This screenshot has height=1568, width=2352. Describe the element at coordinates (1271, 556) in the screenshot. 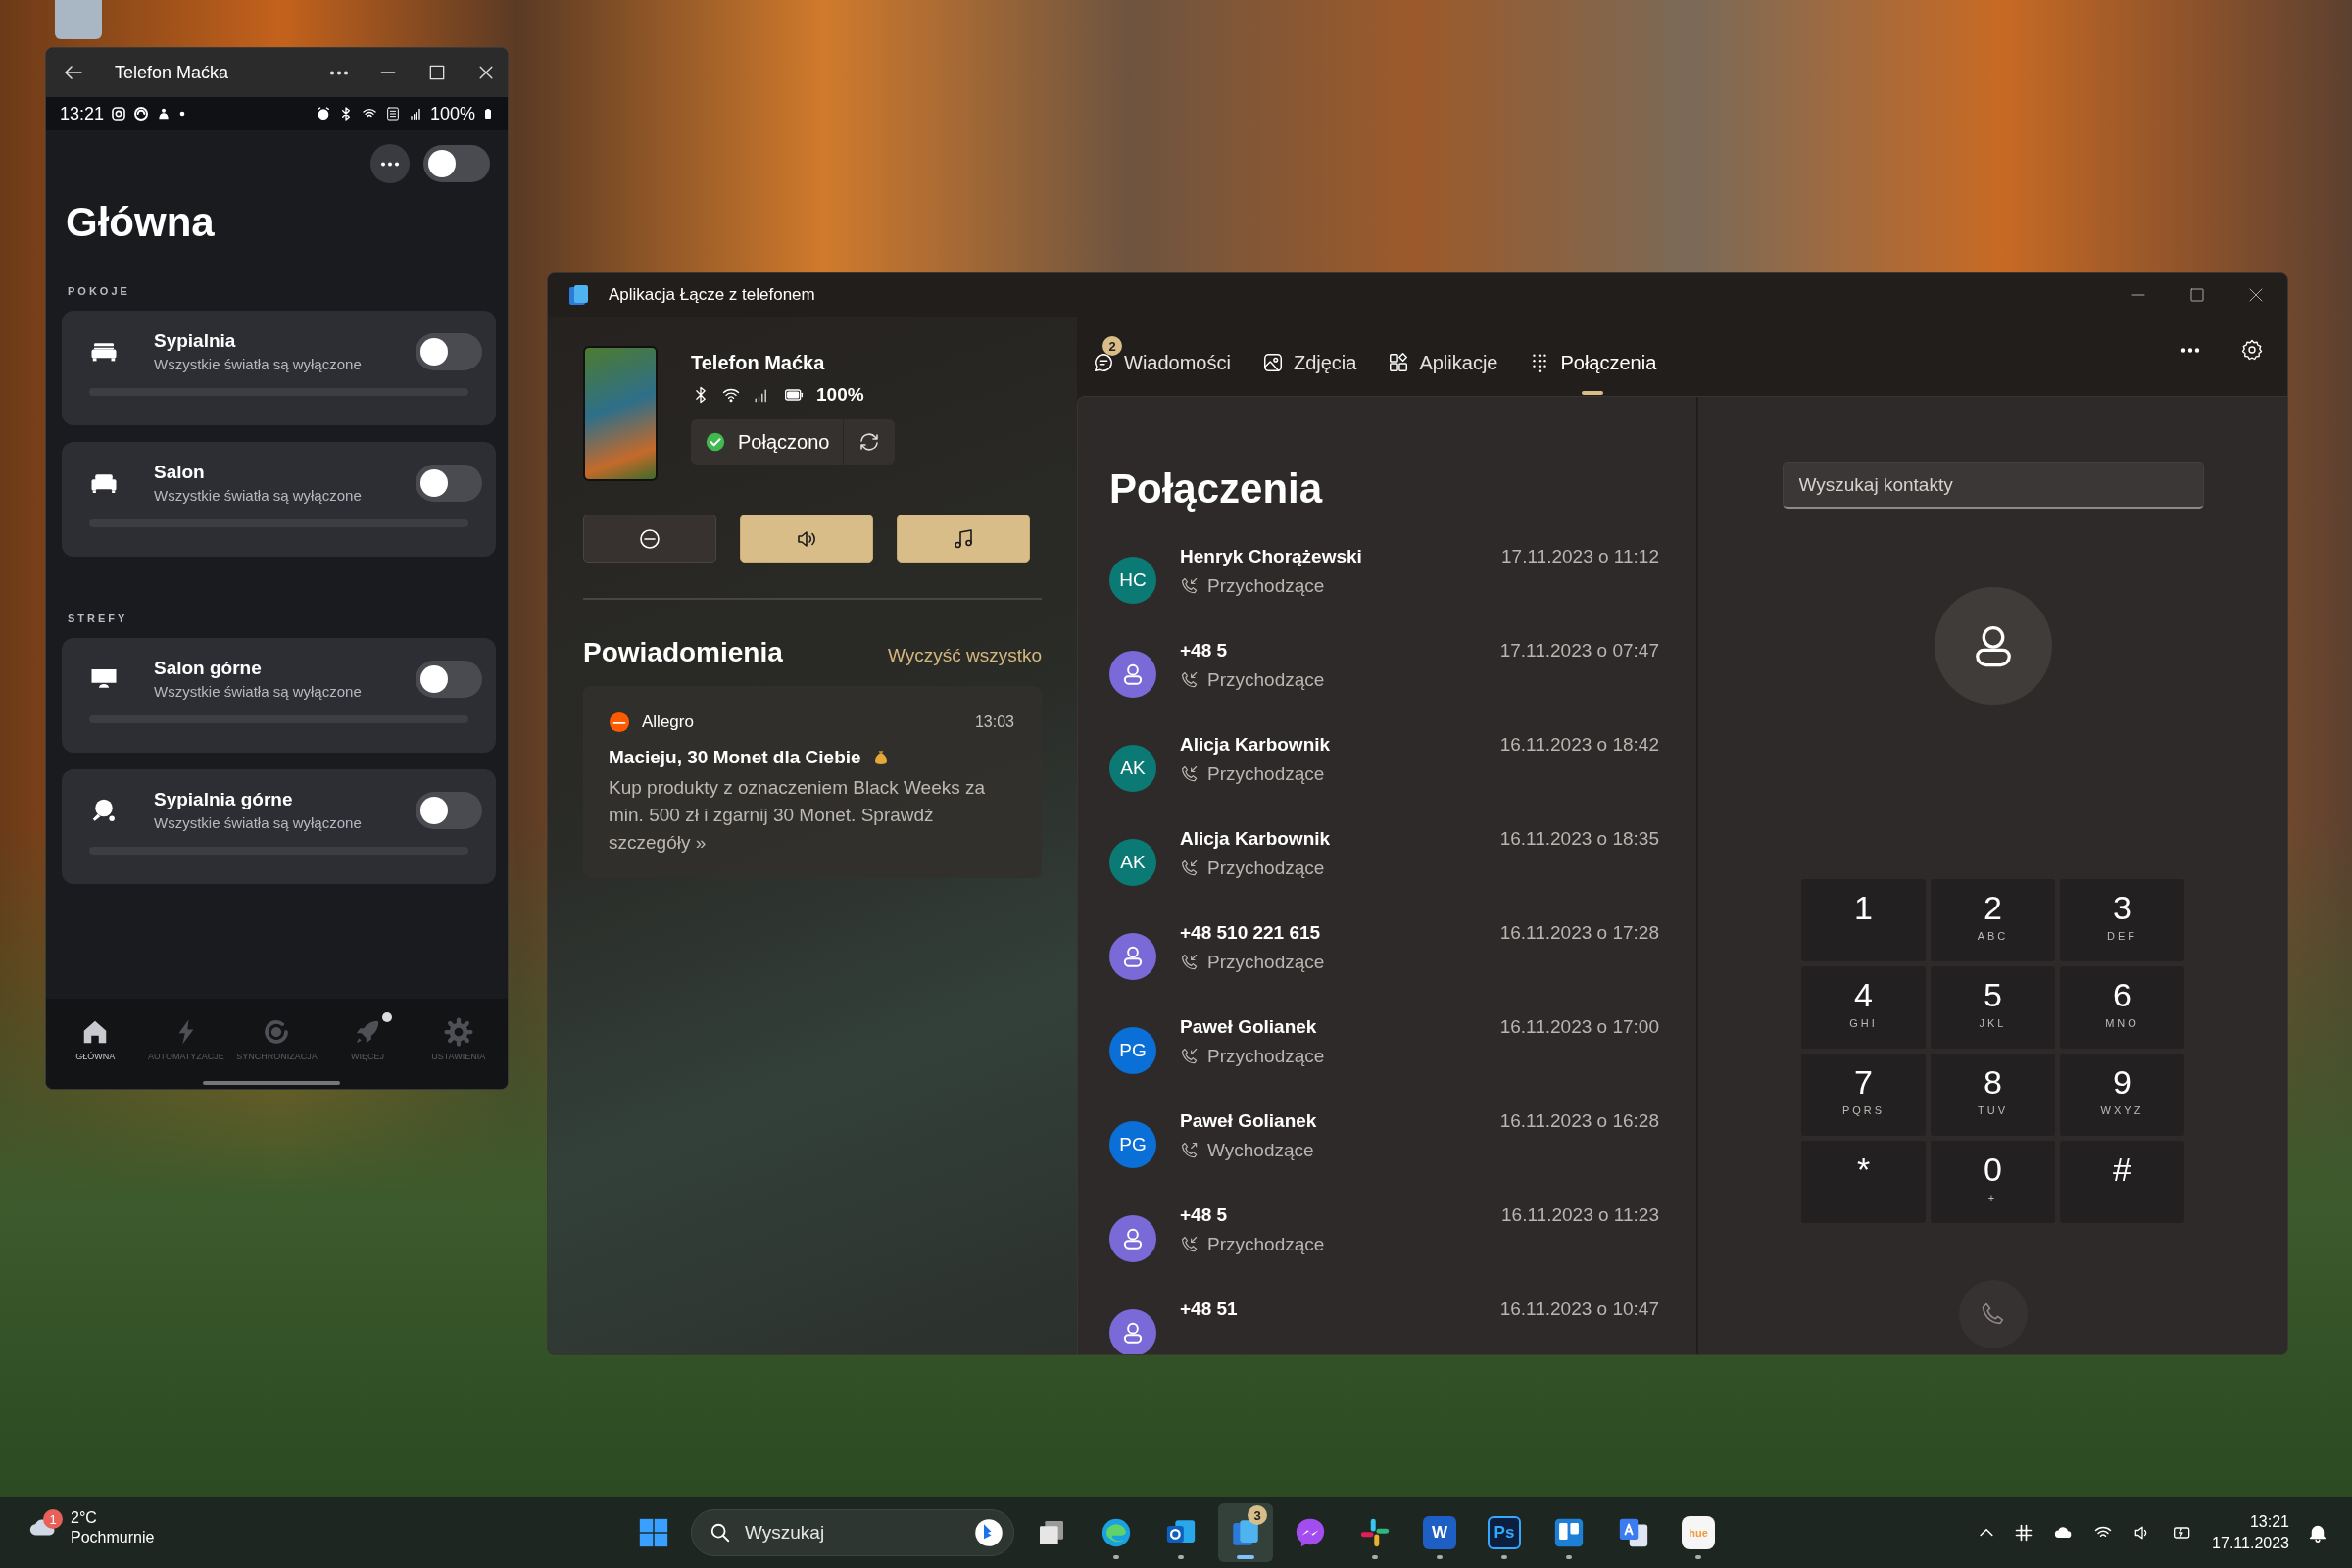

I see `caller-name: Henryk Chorążewski` at that location.